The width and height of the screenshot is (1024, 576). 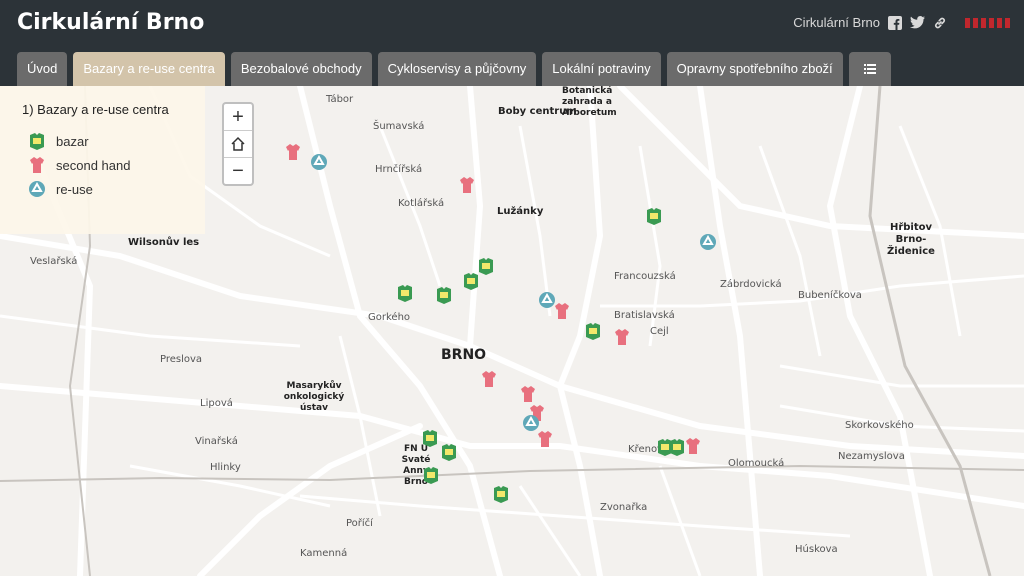 I want to click on zoom-out-button: −, so click(x=238, y=171).